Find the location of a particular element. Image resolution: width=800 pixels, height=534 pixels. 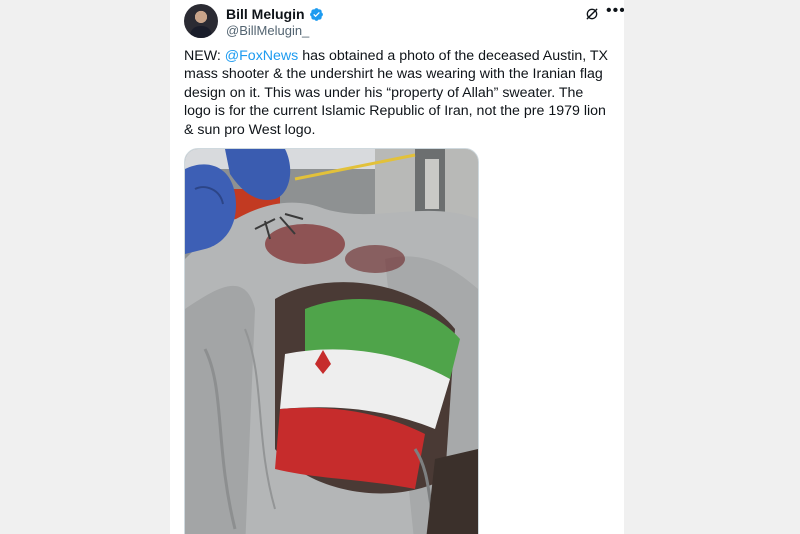

author-display-name: Bill Melugin is located at coordinates (265, 14).